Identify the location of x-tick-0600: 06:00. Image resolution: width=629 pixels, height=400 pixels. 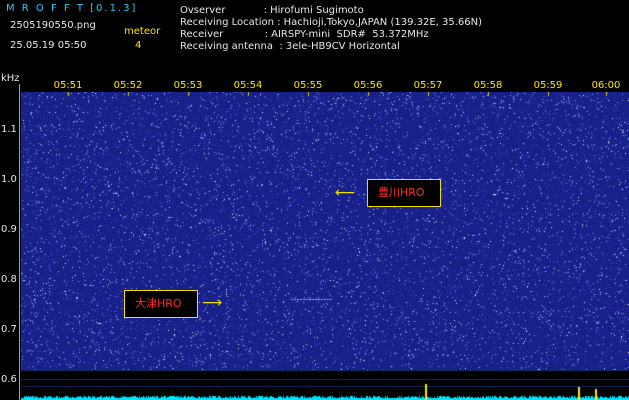
(606, 85).